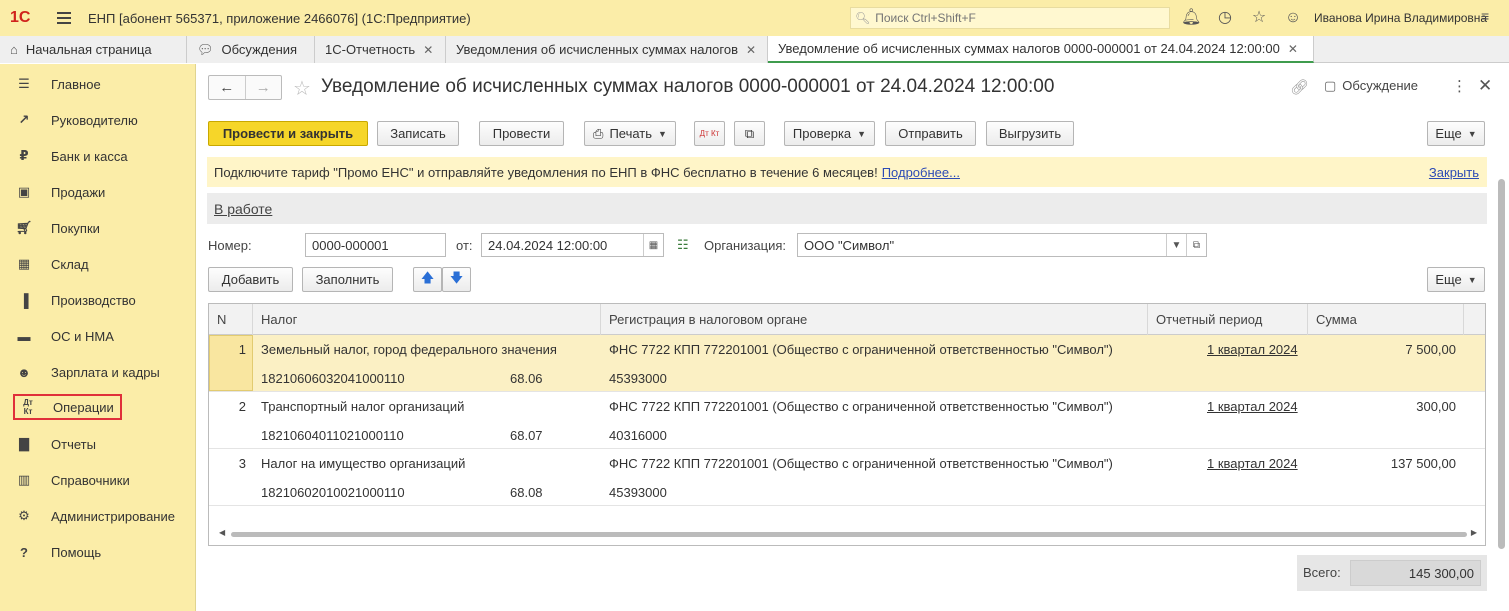 This screenshot has height=611, width=1509. Describe the element at coordinates (101, 192) in the screenshot. I see `sidebar-item-sales: ▣ Продажи` at that location.